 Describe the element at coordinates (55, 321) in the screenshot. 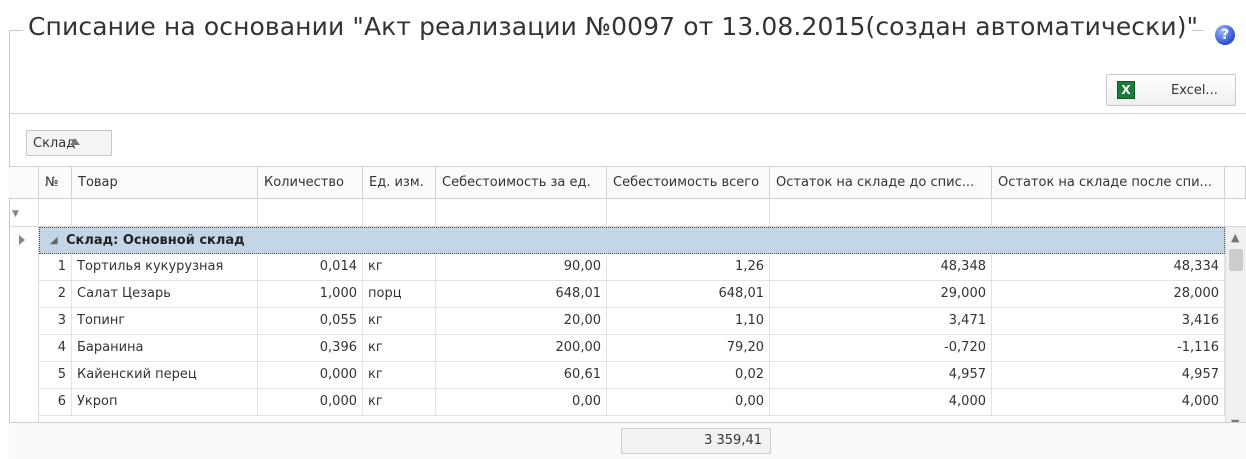

I see `cell-number: 3` at that location.